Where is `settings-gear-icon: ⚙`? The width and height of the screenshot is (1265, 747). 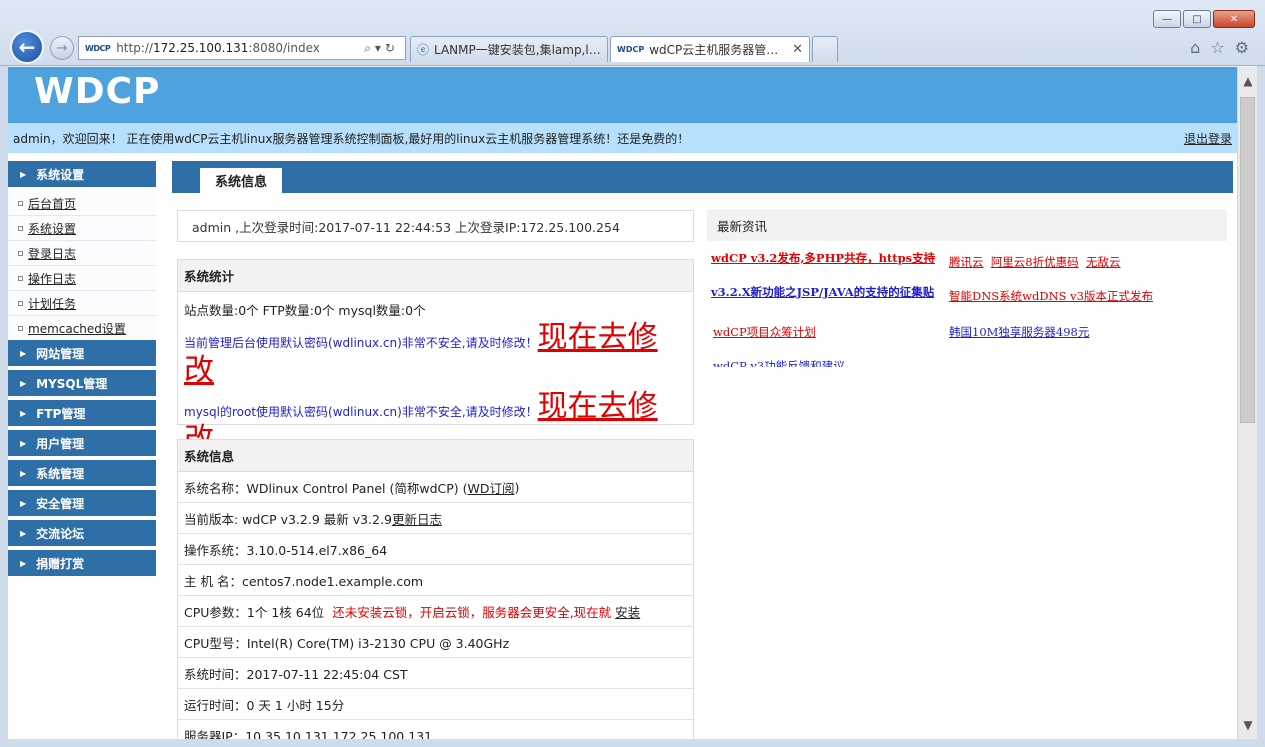 settings-gear-icon: ⚙ is located at coordinates (1242, 47).